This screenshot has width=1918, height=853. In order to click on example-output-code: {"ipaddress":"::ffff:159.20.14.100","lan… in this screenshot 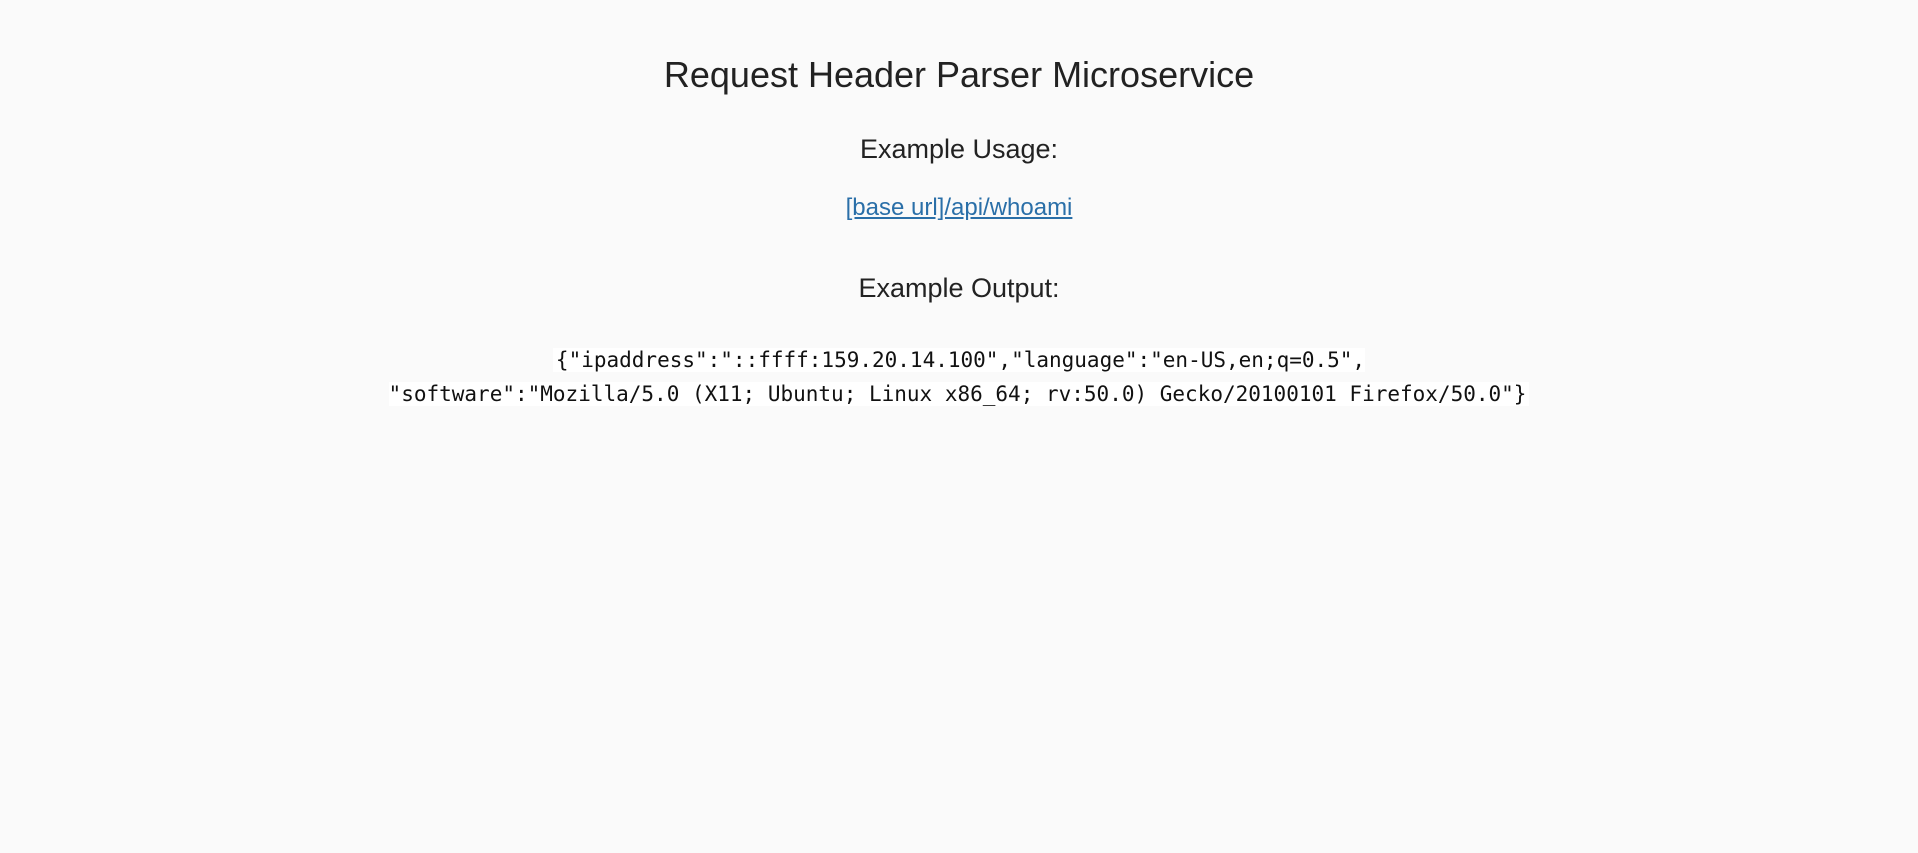, I will do `click(959, 377)`.